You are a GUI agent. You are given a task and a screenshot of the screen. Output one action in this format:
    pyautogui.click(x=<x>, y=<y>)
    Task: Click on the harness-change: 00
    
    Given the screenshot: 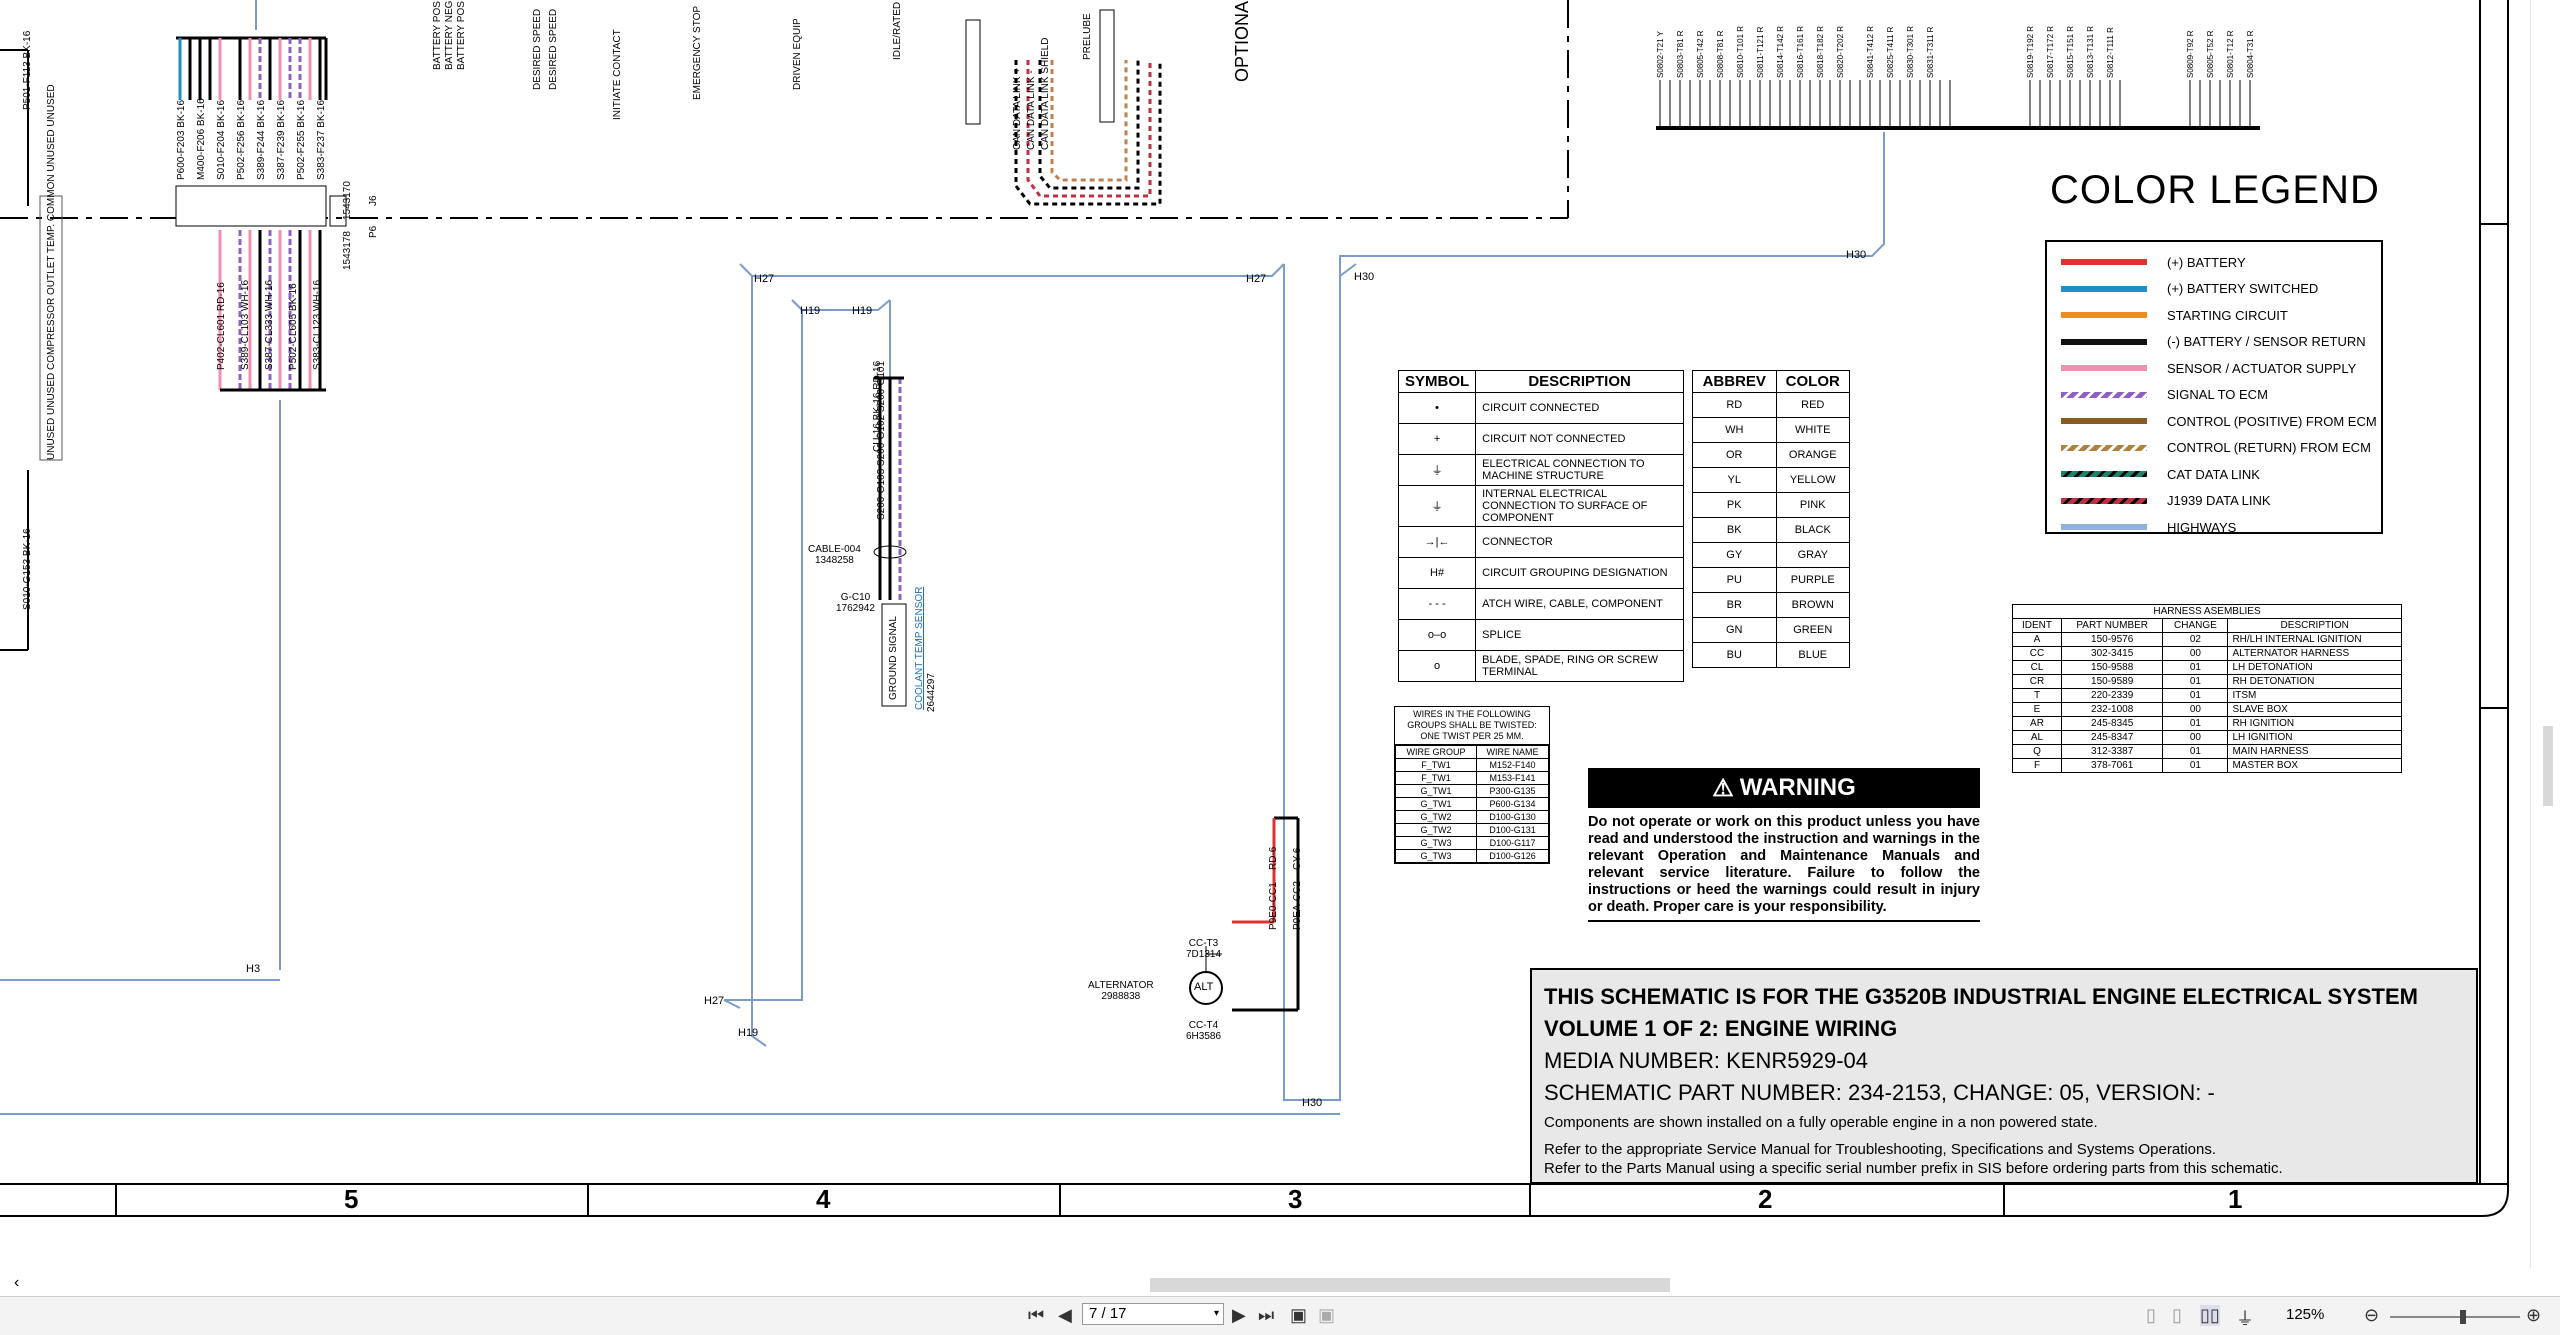 What is the action you would take?
    pyautogui.click(x=2195, y=653)
    